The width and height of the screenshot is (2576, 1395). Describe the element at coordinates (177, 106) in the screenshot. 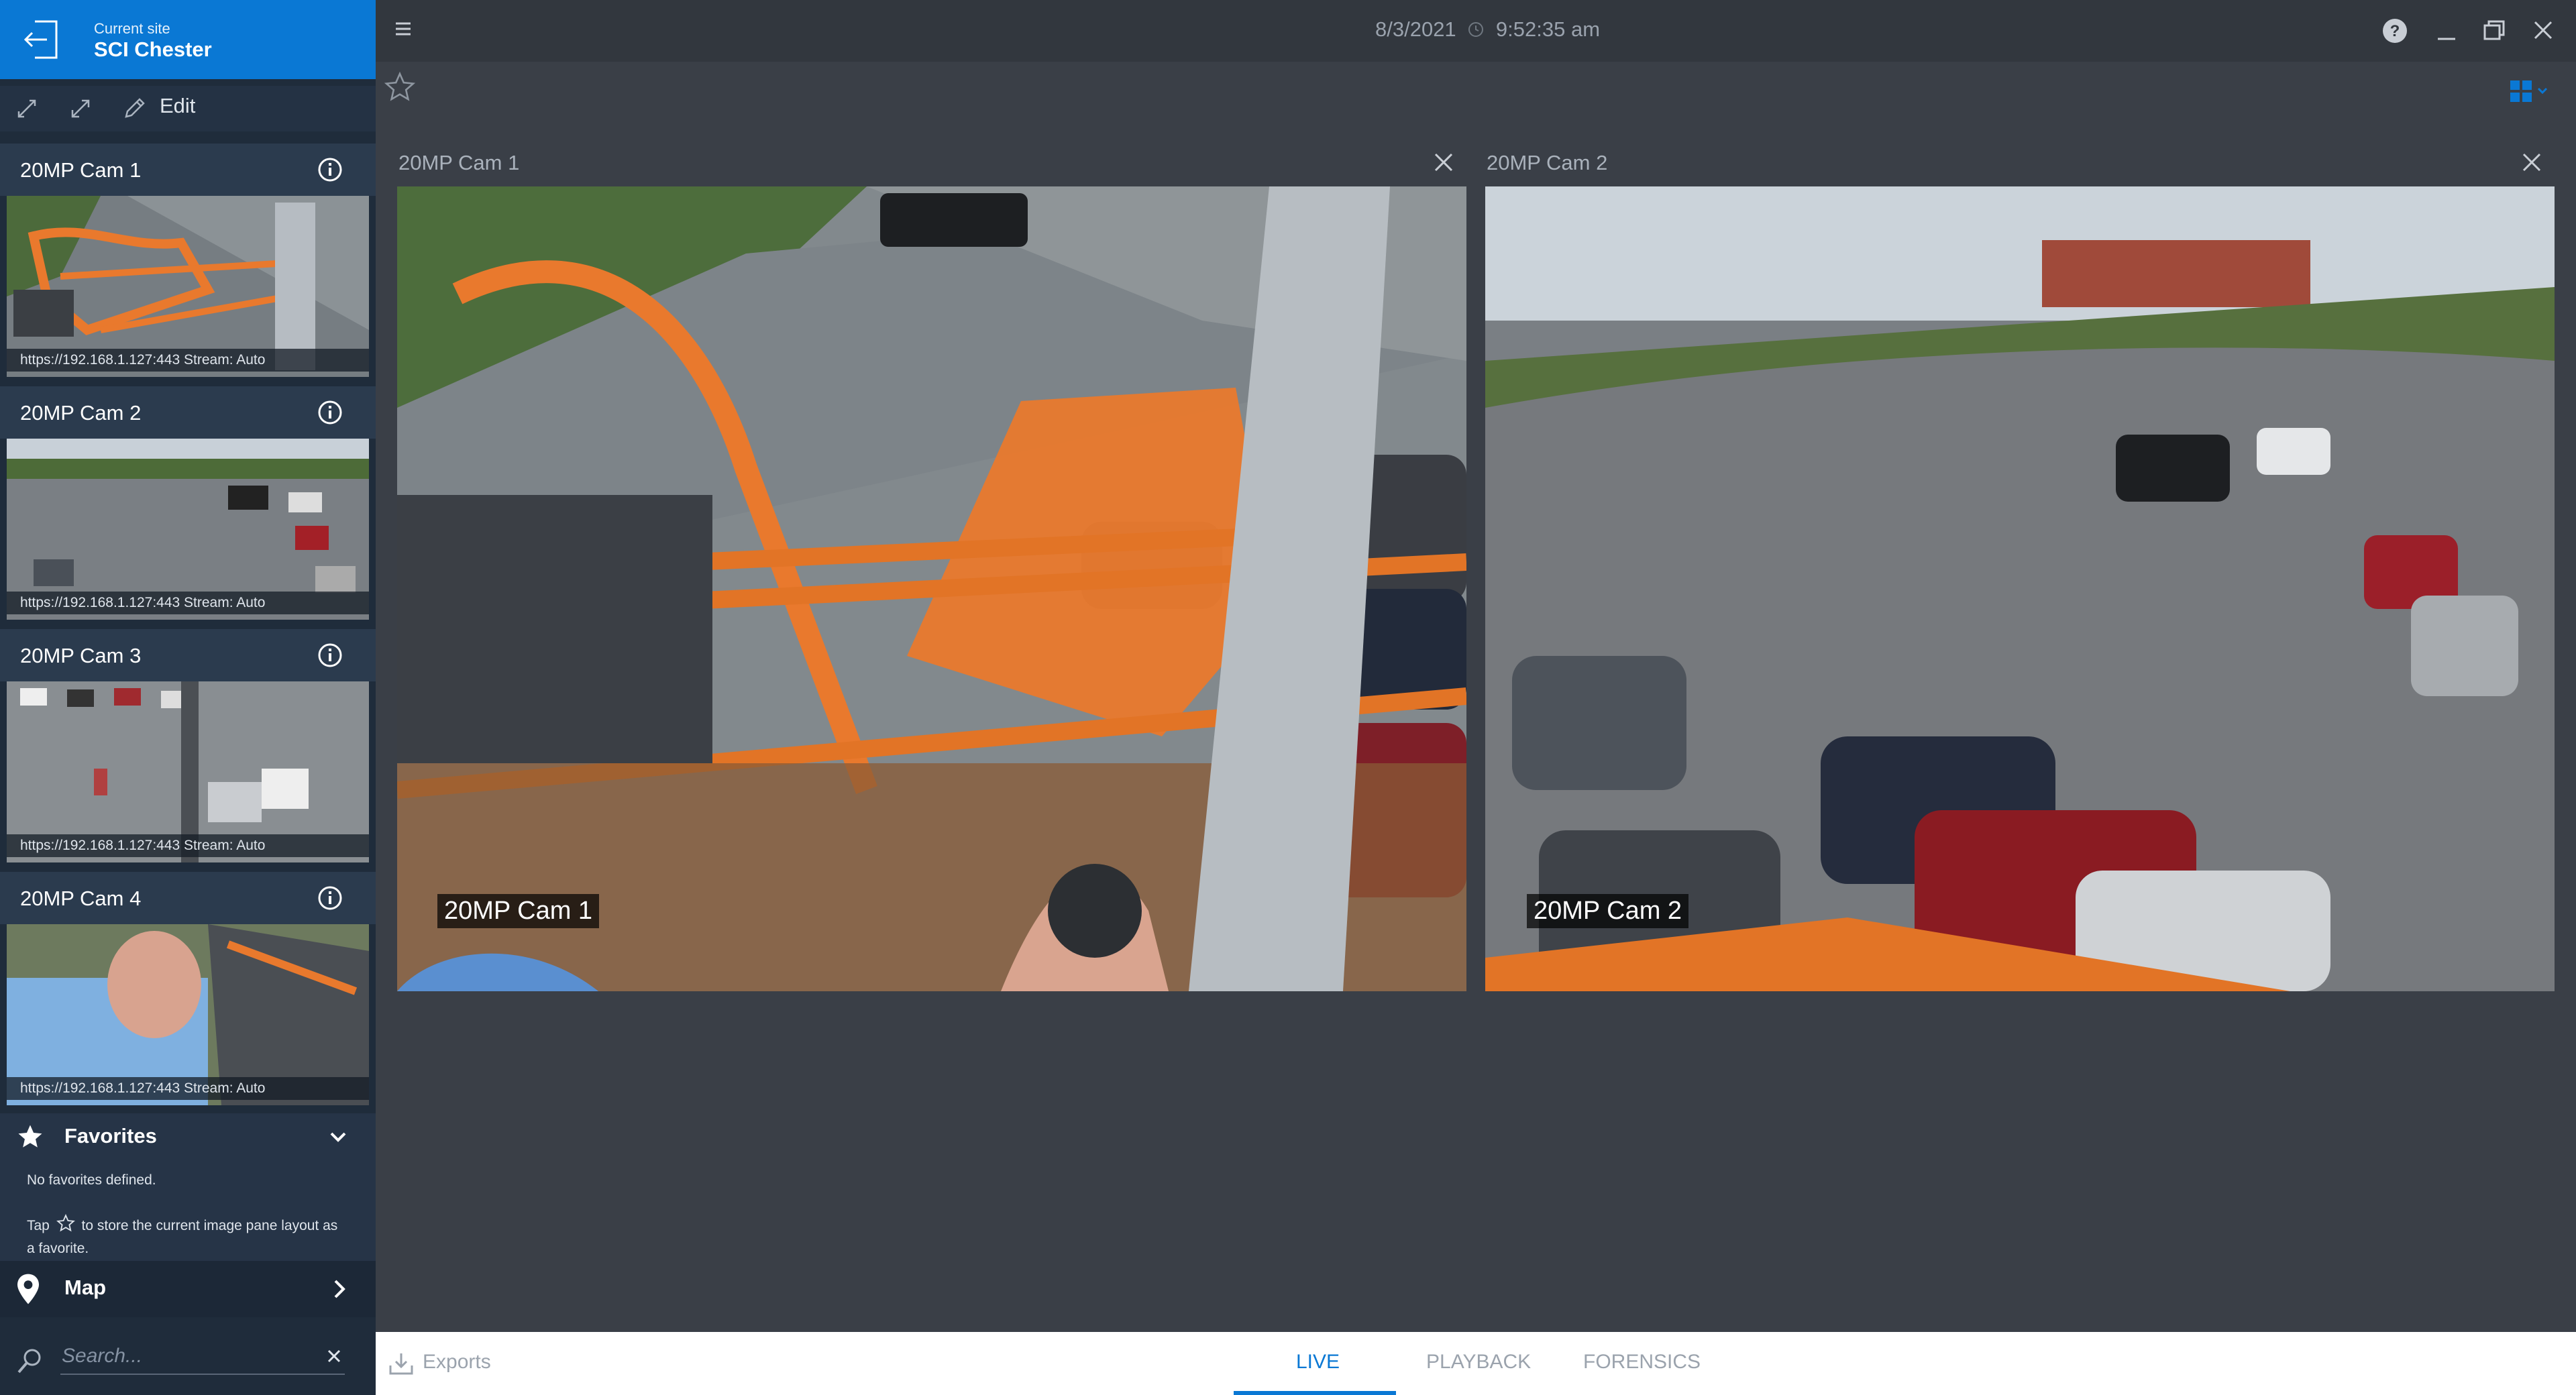

I see `edit-button: Edit` at that location.